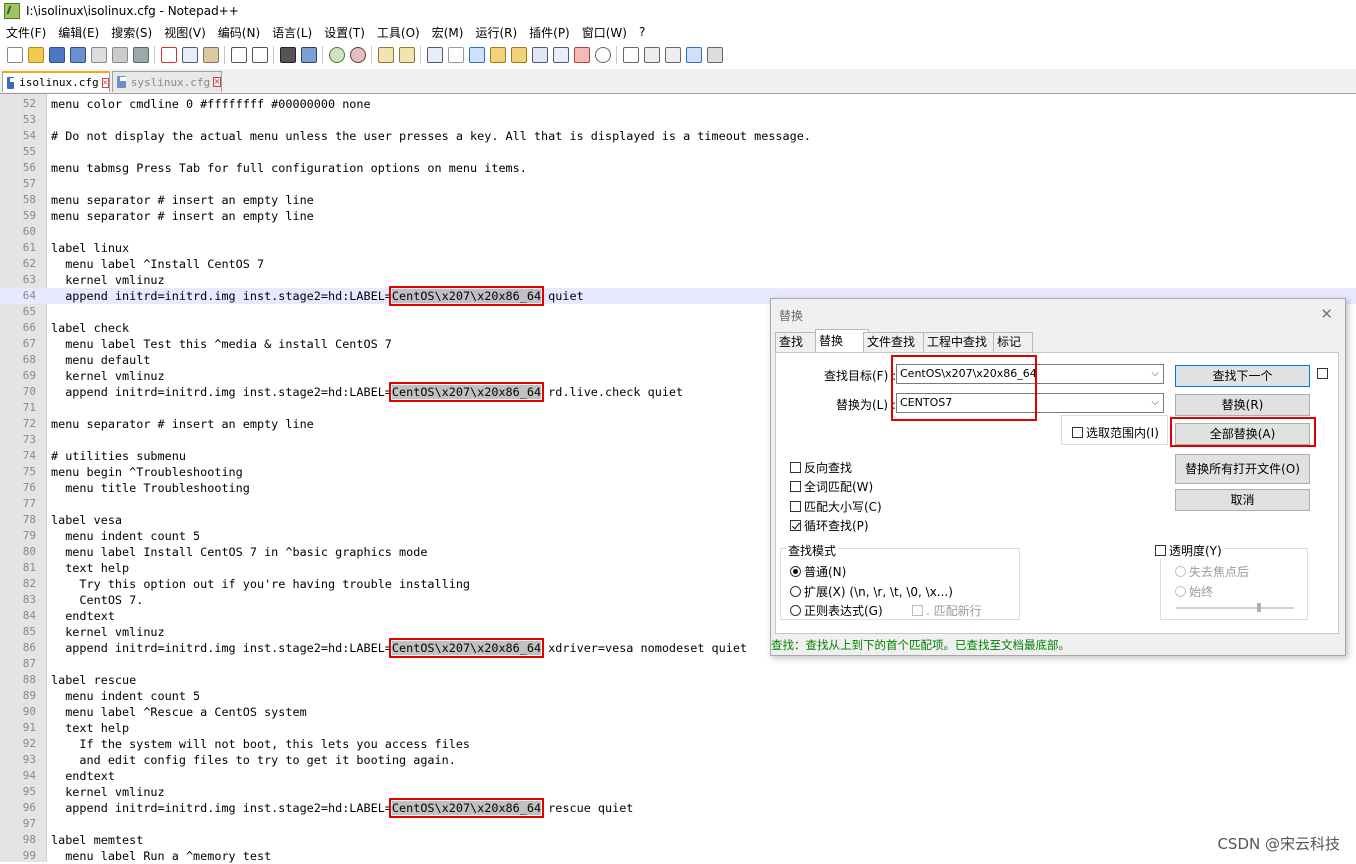  What do you see at coordinates (448, 32) in the screenshot?
I see `menu-macro: 宏(M)` at bounding box center [448, 32].